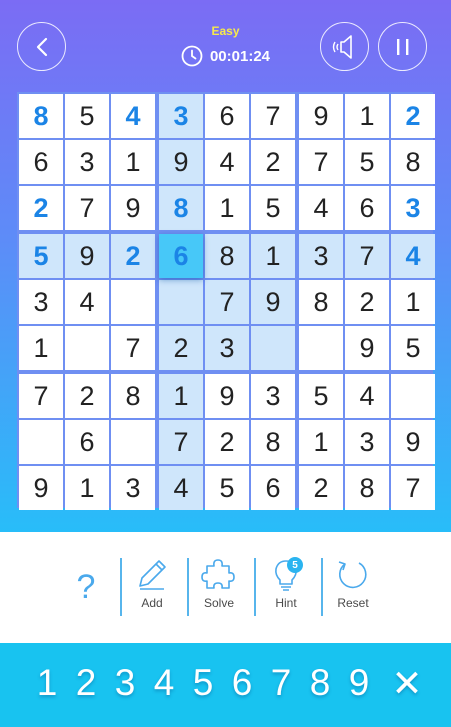  Describe the element at coordinates (152, 591) in the screenshot. I see `add-button: Add` at that location.